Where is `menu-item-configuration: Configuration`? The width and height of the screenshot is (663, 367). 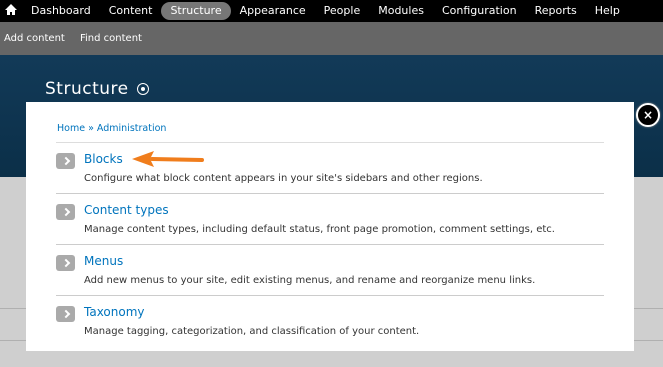 menu-item-configuration: Configuration is located at coordinates (479, 11).